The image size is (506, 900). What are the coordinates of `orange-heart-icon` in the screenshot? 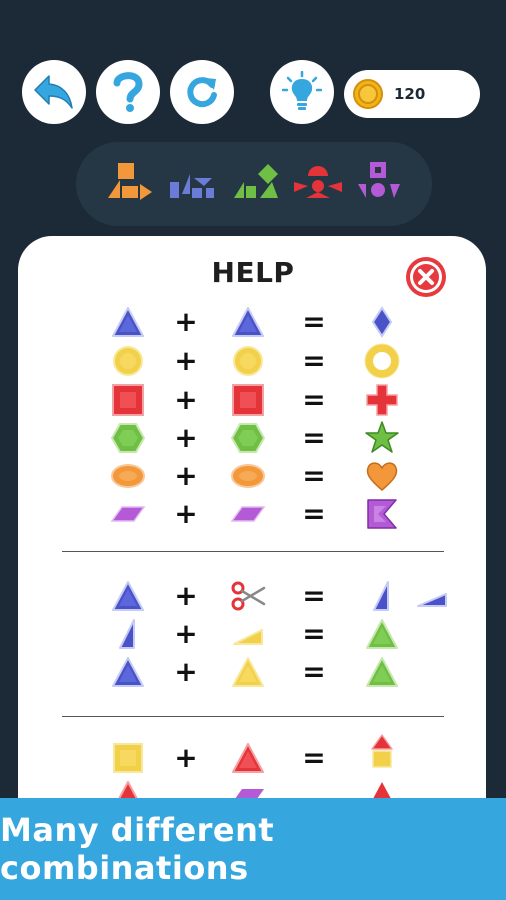 It's located at (382, 476).